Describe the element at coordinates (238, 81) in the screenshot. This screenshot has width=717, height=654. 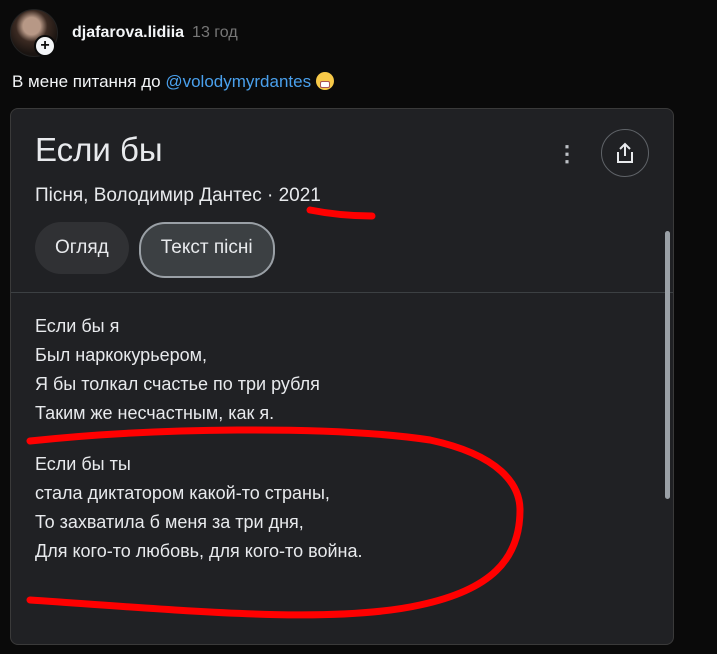
I see `mention-link: @volodymyrdantes` at that location.